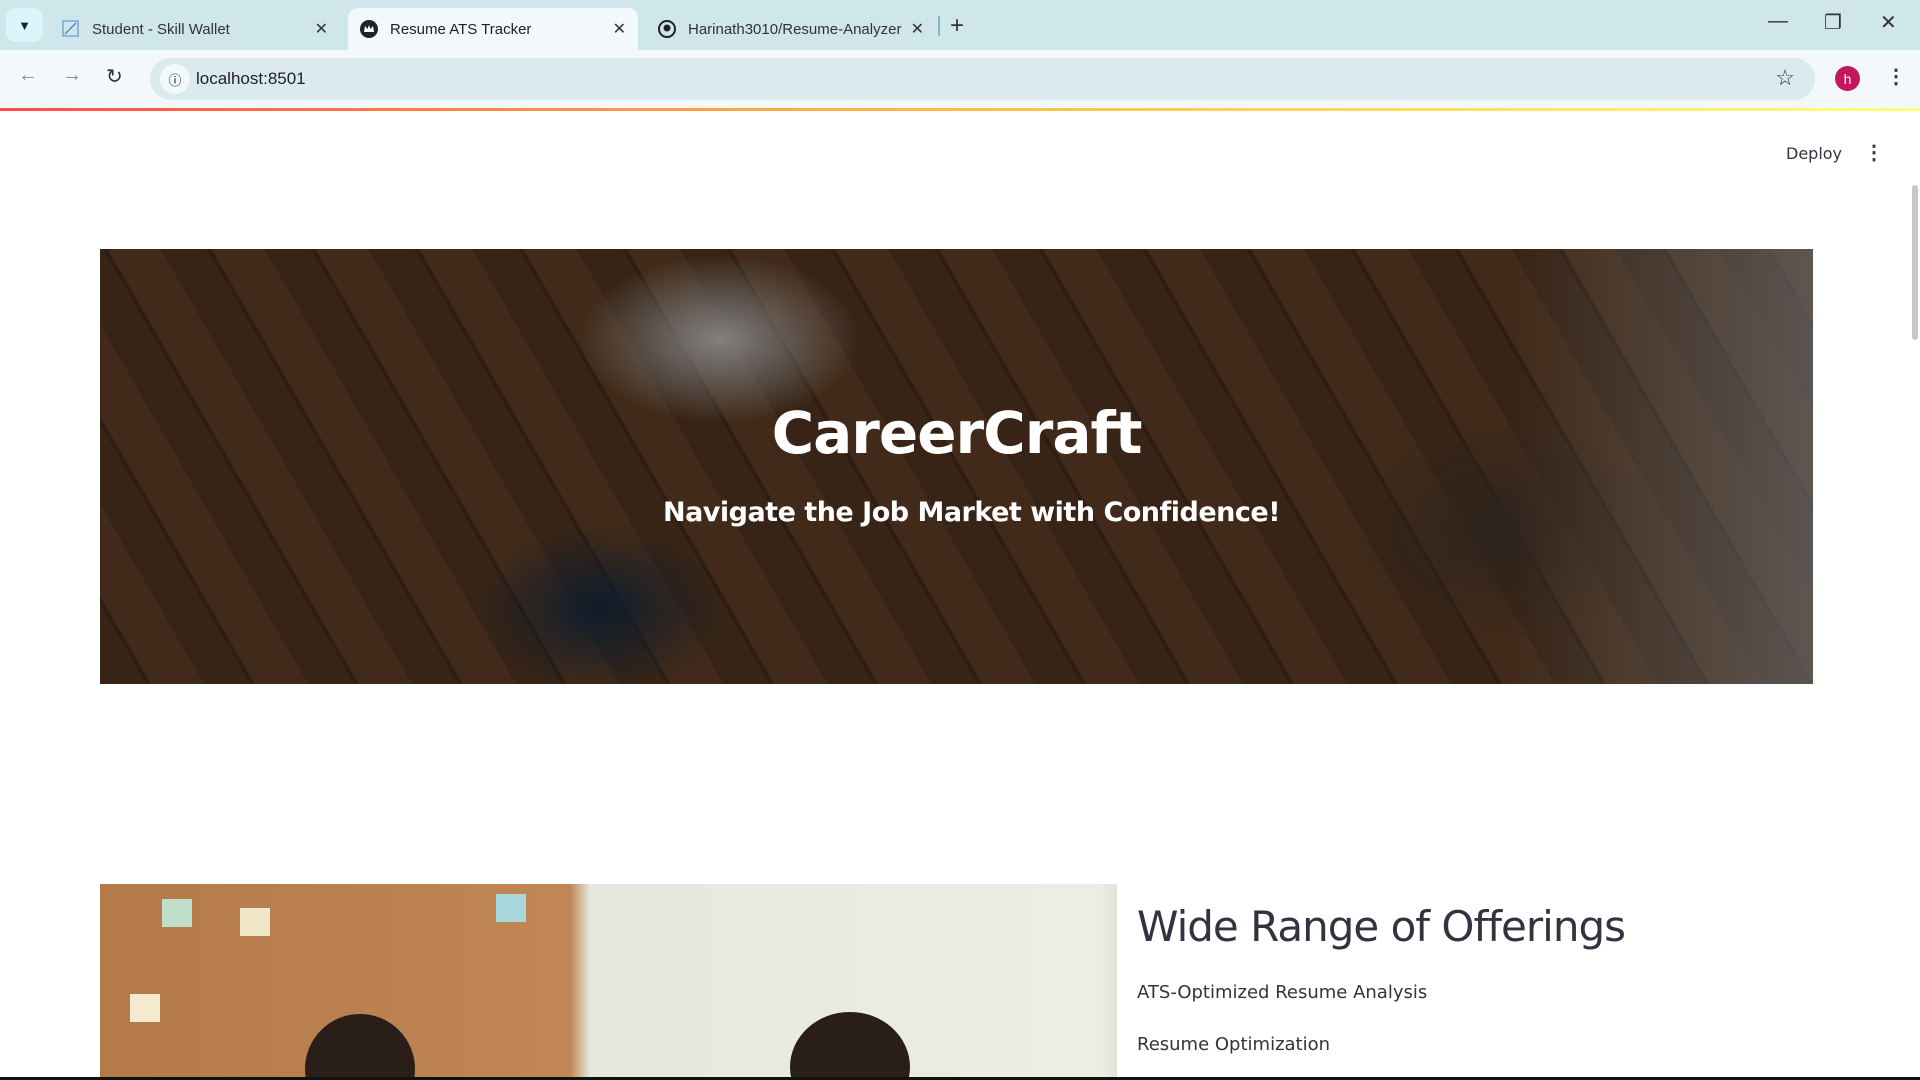  What do you see at coordinates (1888, 22) in the screenshot?
I see `close-window-icon: ✕` at bounding box center [1888, 22].